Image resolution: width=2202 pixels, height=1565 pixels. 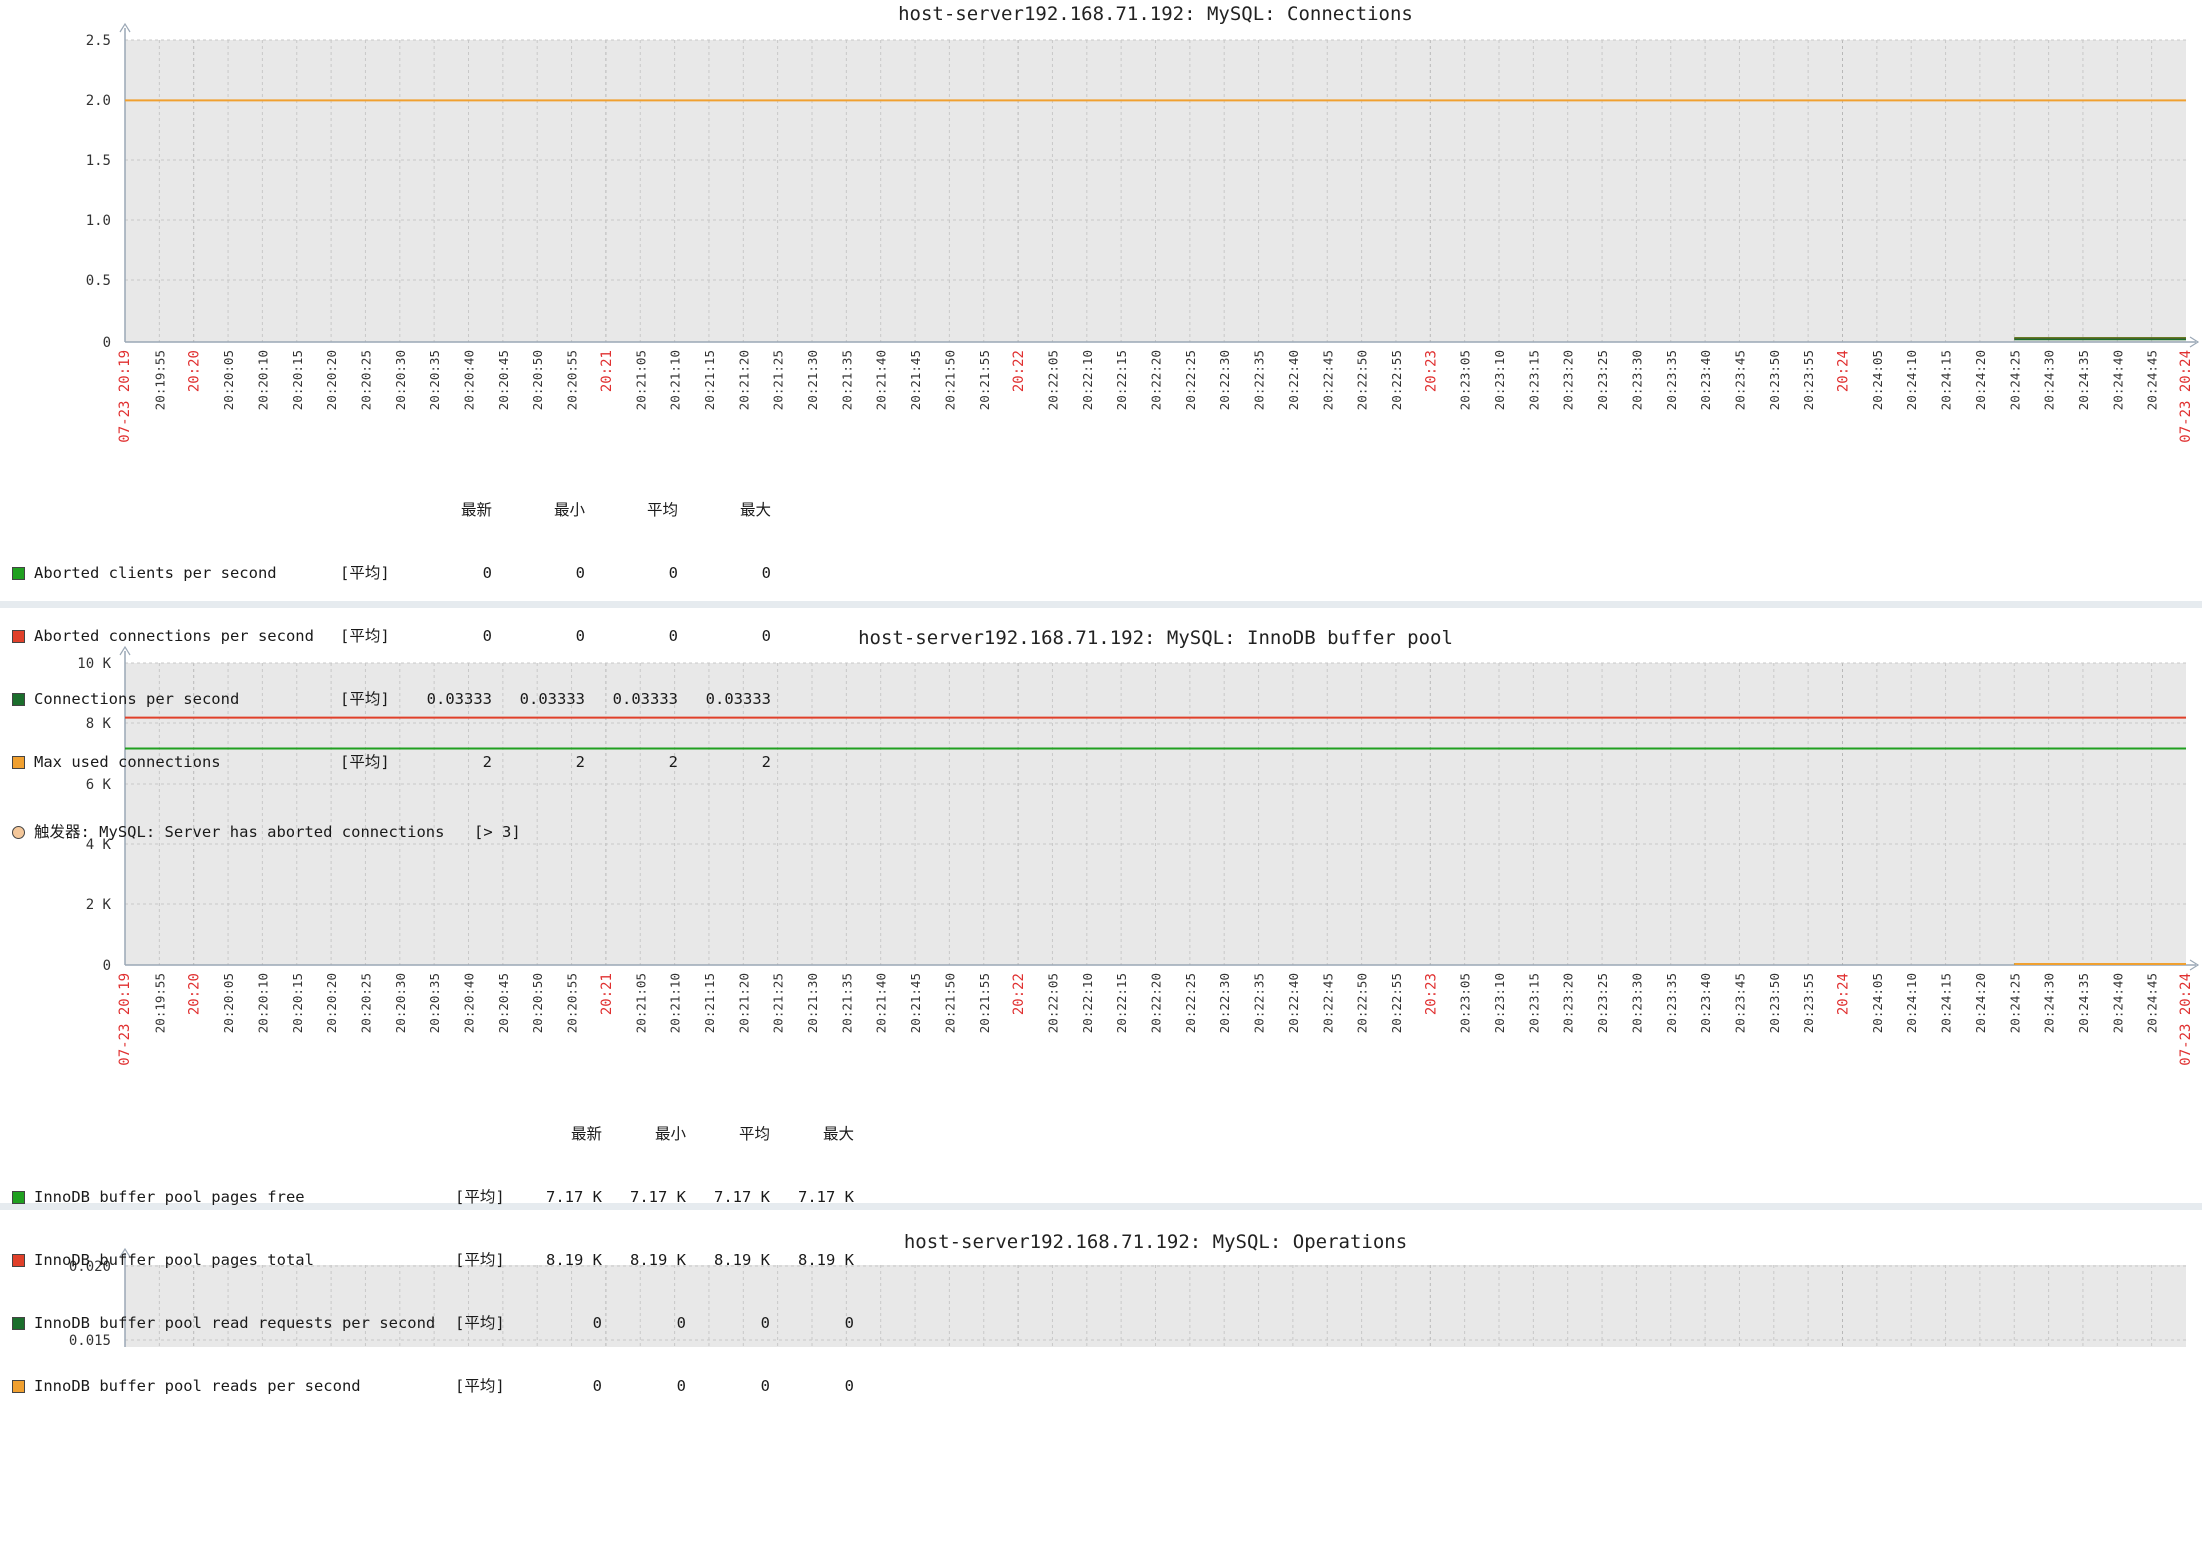 What do you see at coordinates (658, 1197) in the screenshot?
I see `value-min: 7.17 K` at bounding box center [658, 1197].